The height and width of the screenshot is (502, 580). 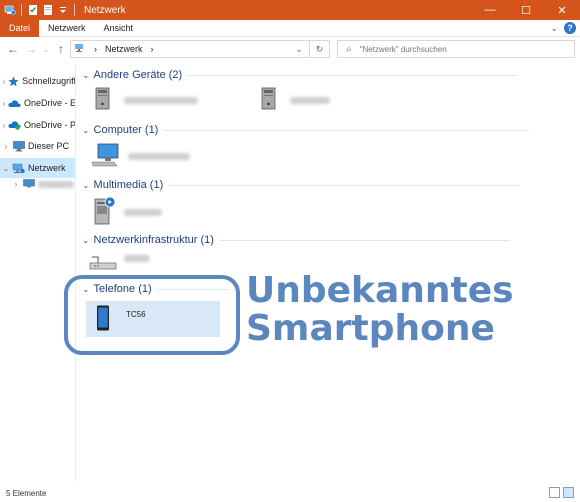 What do you see at coordinates (18, 146) in the screenshot?
I see `pc-icon` at bounding box center [18, 146].